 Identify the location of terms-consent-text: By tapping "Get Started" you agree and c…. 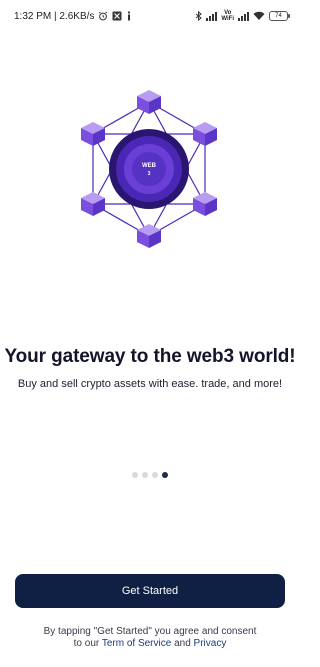
(150, 638).